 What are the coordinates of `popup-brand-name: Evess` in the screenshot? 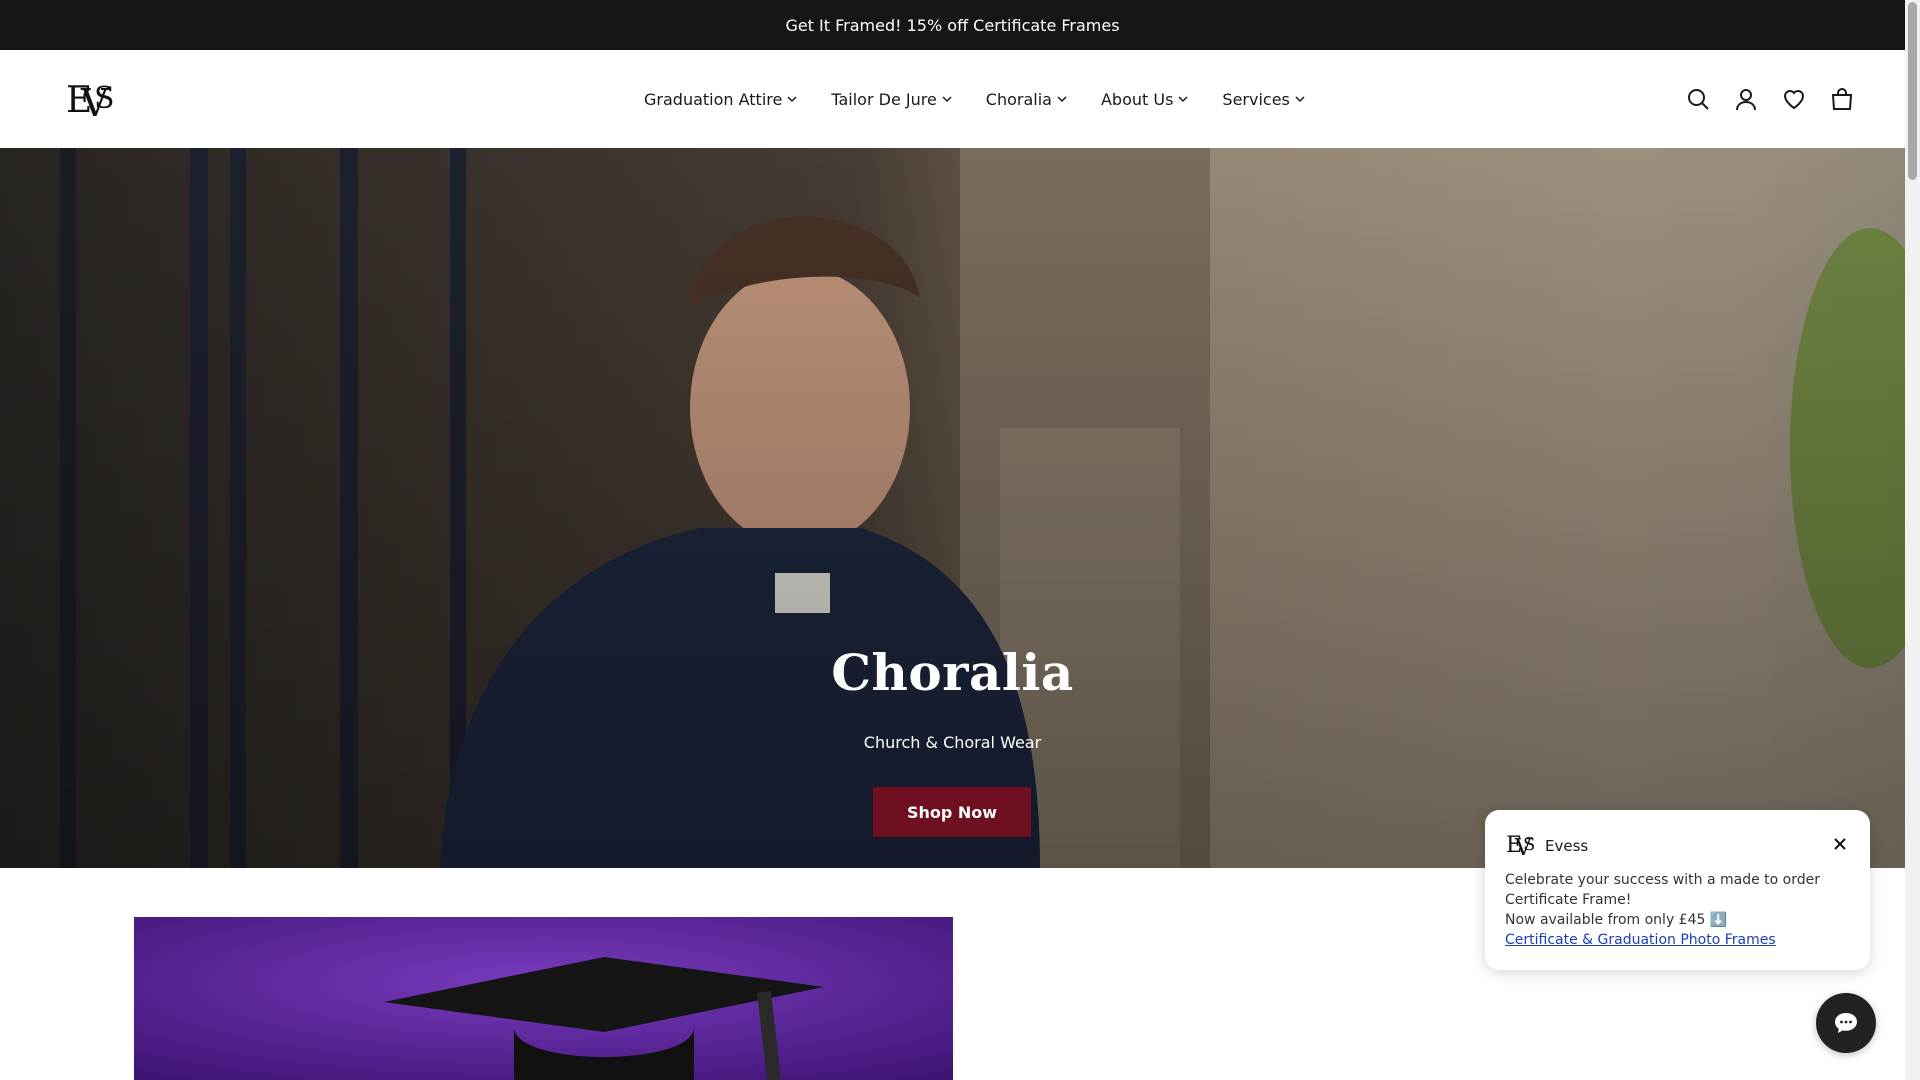 It's located at (1567, 846).